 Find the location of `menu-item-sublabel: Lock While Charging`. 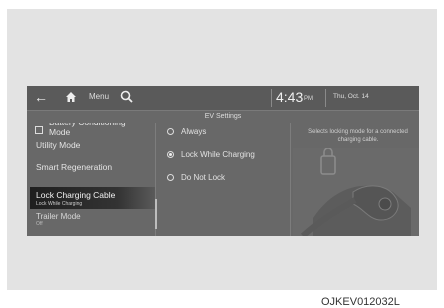

menu-item-sublabel: Lock While Charging is located at coordinates (59, 204).